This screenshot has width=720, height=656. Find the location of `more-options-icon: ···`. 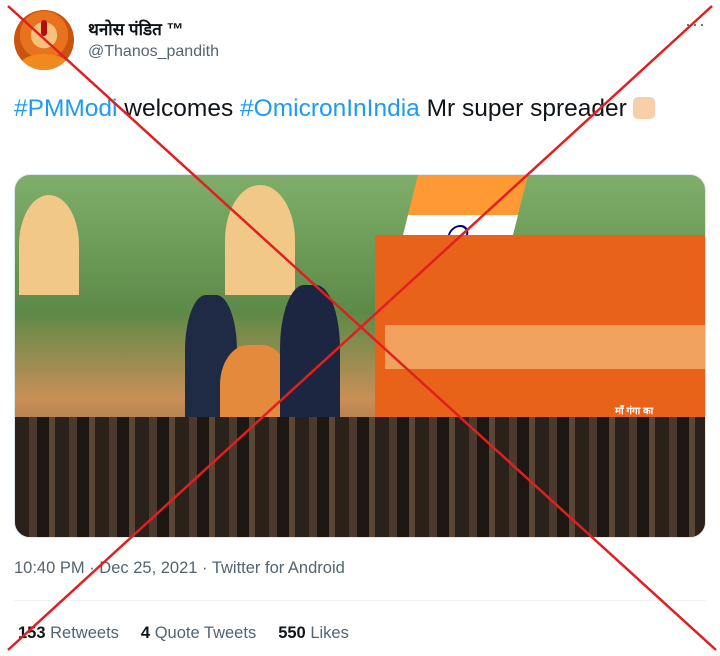

more-options-icon: ··· is located at coordinates (695, 24).